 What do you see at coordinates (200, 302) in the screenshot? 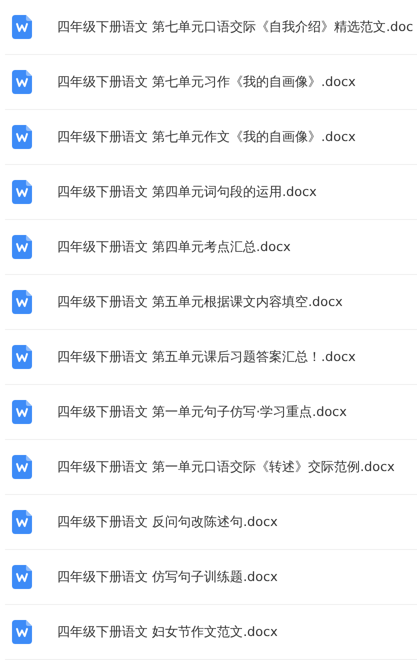
I see `file-name: 四年级下册语文 第五单元根据课文内容填空.docx` at bounding box center [200, 302].